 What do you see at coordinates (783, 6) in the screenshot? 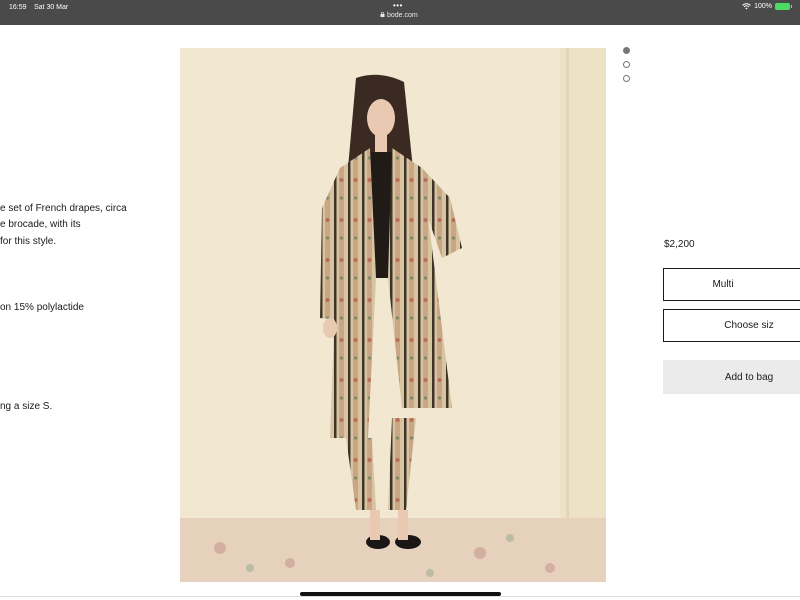
I see `battery-icon` at bounding box center [783, 6].